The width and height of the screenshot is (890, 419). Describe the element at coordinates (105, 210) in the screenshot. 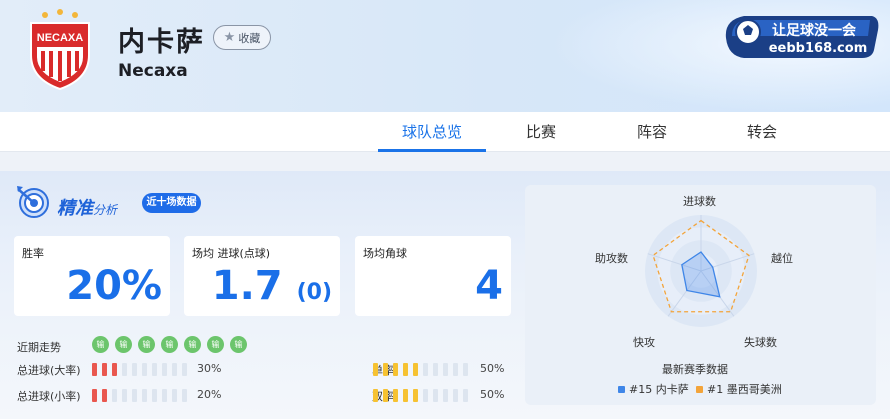

I see `analysis-title-sub: 分析` at that location.